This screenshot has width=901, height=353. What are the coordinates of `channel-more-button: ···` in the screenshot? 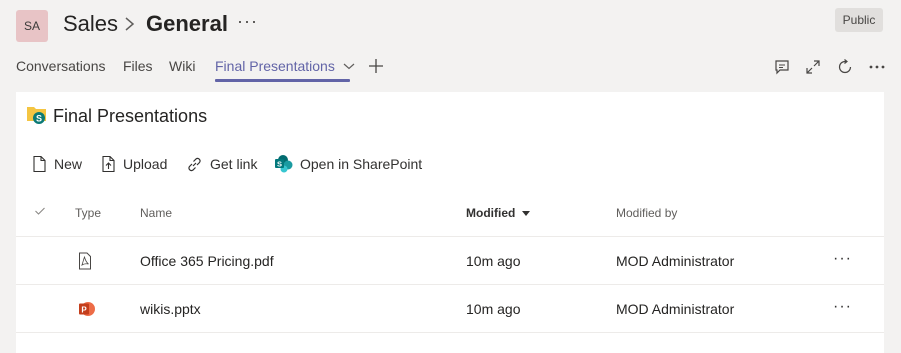 It's located at (247, 21).